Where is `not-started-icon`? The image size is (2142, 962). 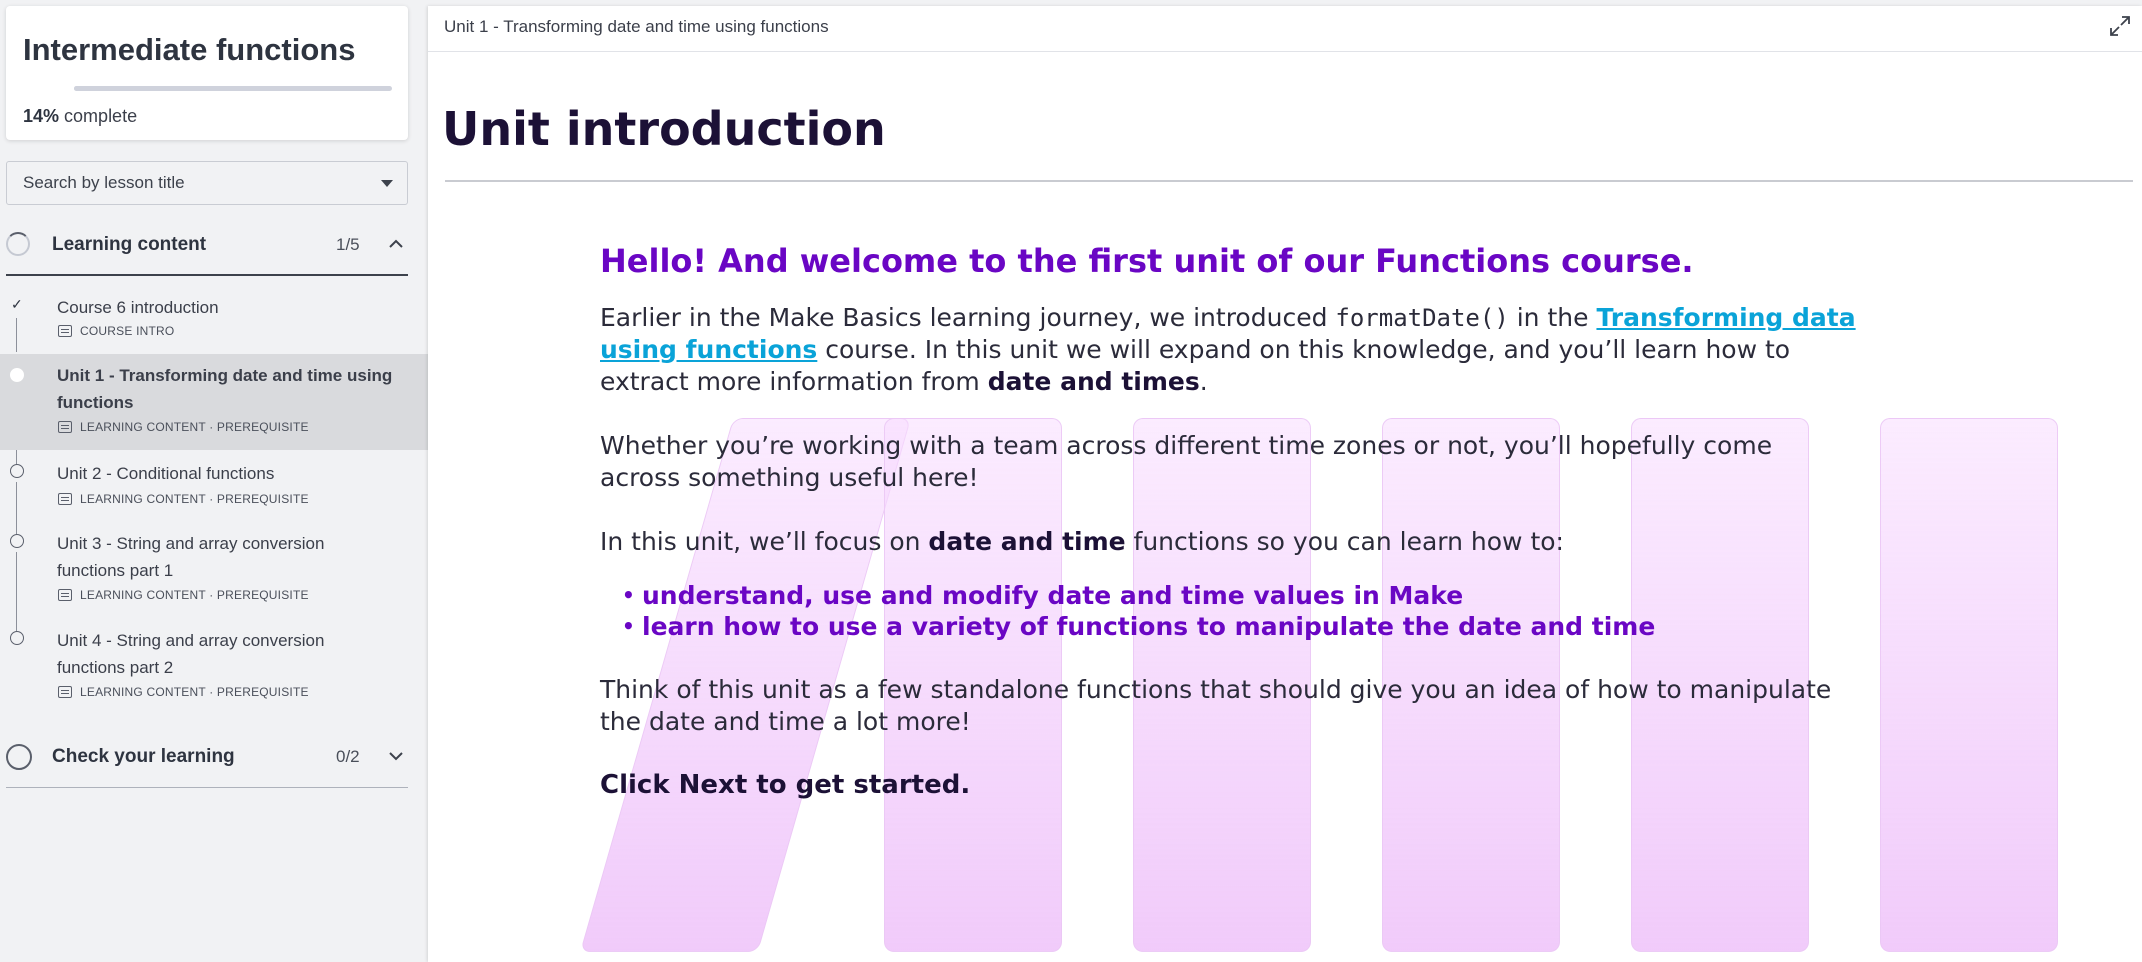
not-started-icon is located at coordinates (19, 757).